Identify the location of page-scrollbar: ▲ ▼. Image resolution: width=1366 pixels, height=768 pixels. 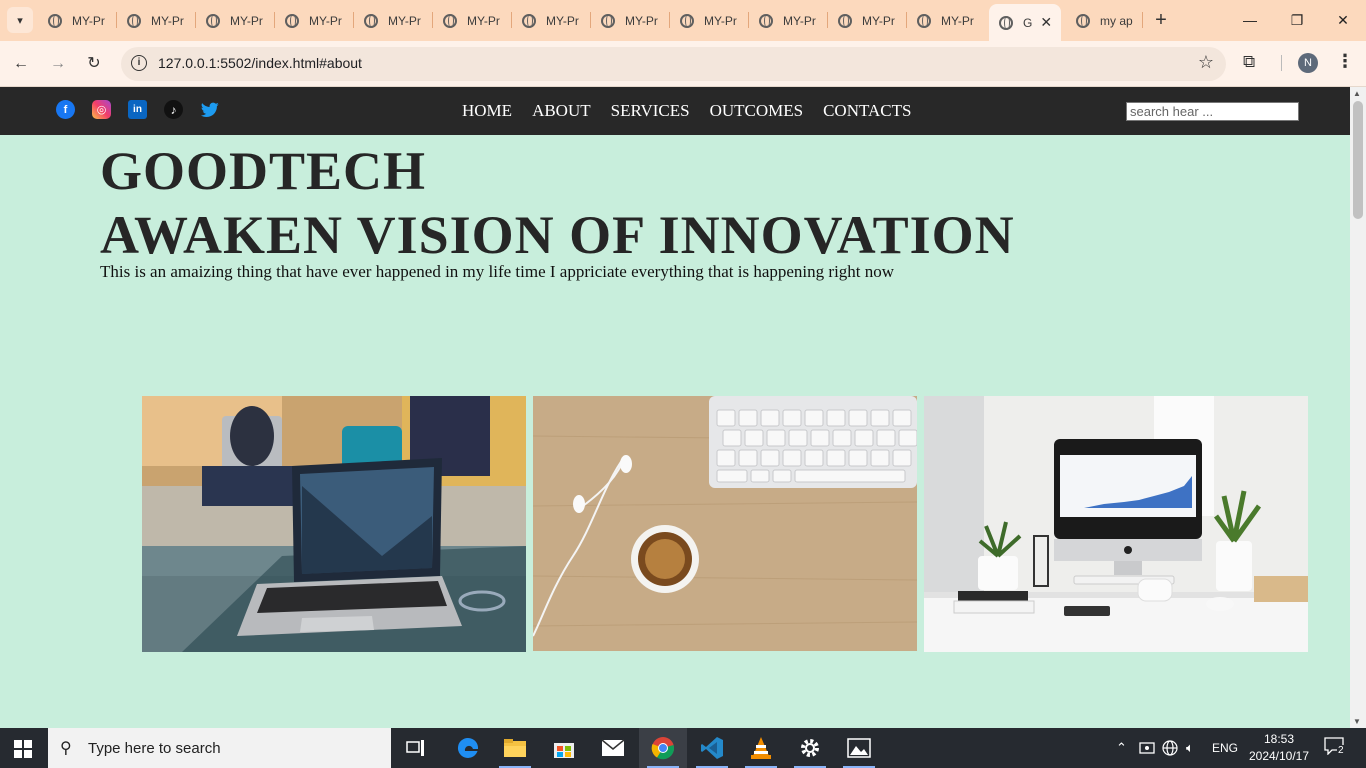
(1358, 407).